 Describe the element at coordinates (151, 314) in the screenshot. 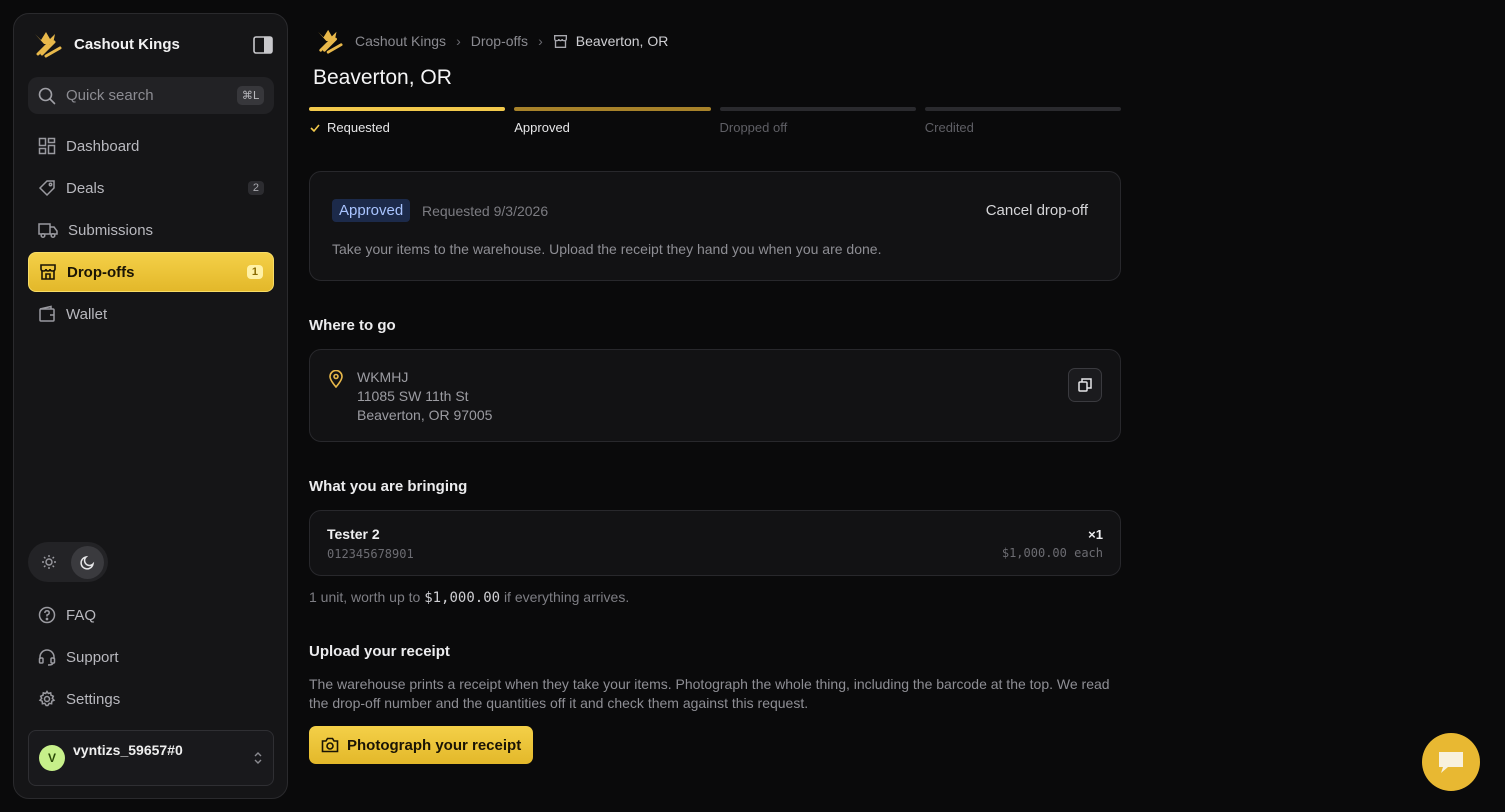

I see `sidebar-item-wallet: Wallet` at that location.